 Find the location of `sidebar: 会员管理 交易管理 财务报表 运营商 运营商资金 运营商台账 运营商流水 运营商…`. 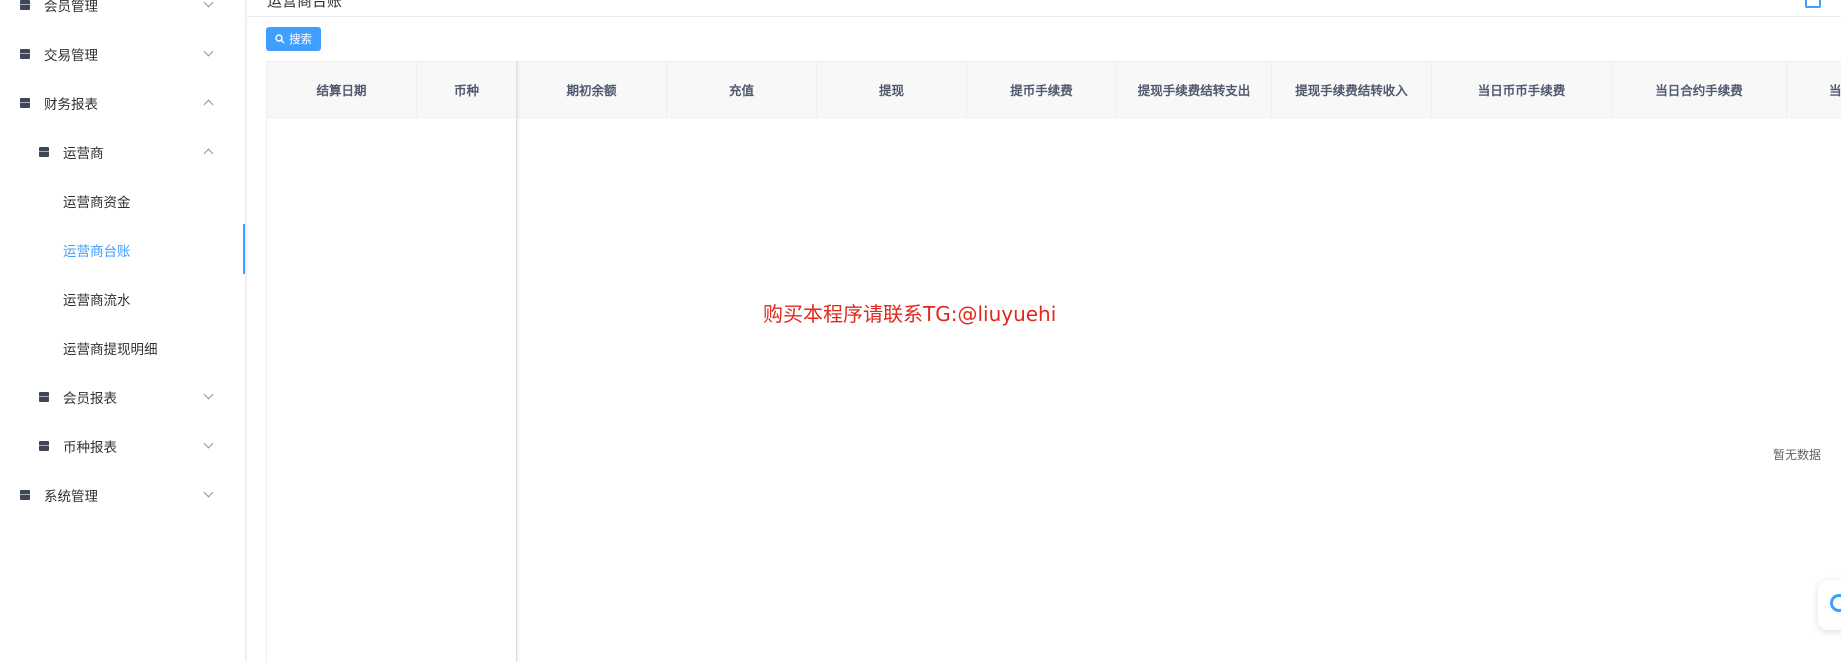

sidebar: 会员管理 交易管理 财务报表 运营商 运营商资金 运营商台账 运营商流水 运营商… is located at coordinates (123, 330).